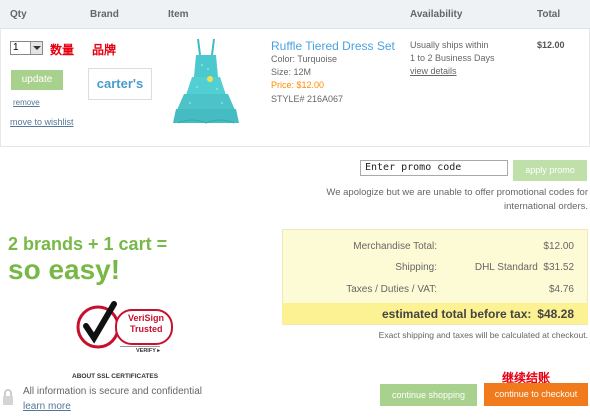 This screenshot has height=419, width=590. What do you see at coordinates (8, 397) in the screenshot?
I see `lock-icon` at bounding box center [8, 397].